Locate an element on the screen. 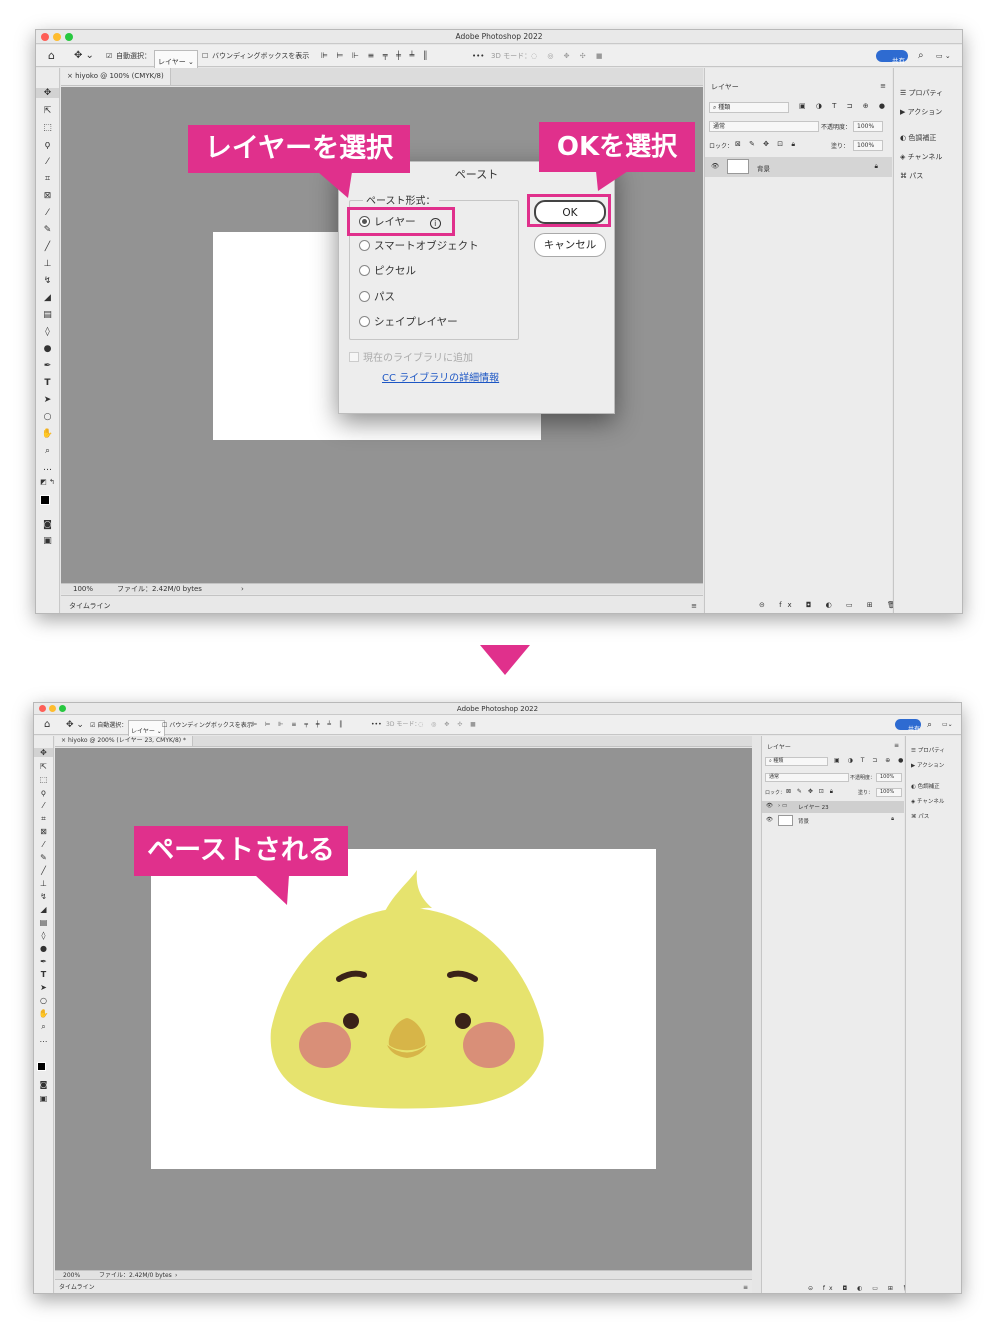  blend-mode-select-bottom: 通常 is located at coordinates (807, 777).